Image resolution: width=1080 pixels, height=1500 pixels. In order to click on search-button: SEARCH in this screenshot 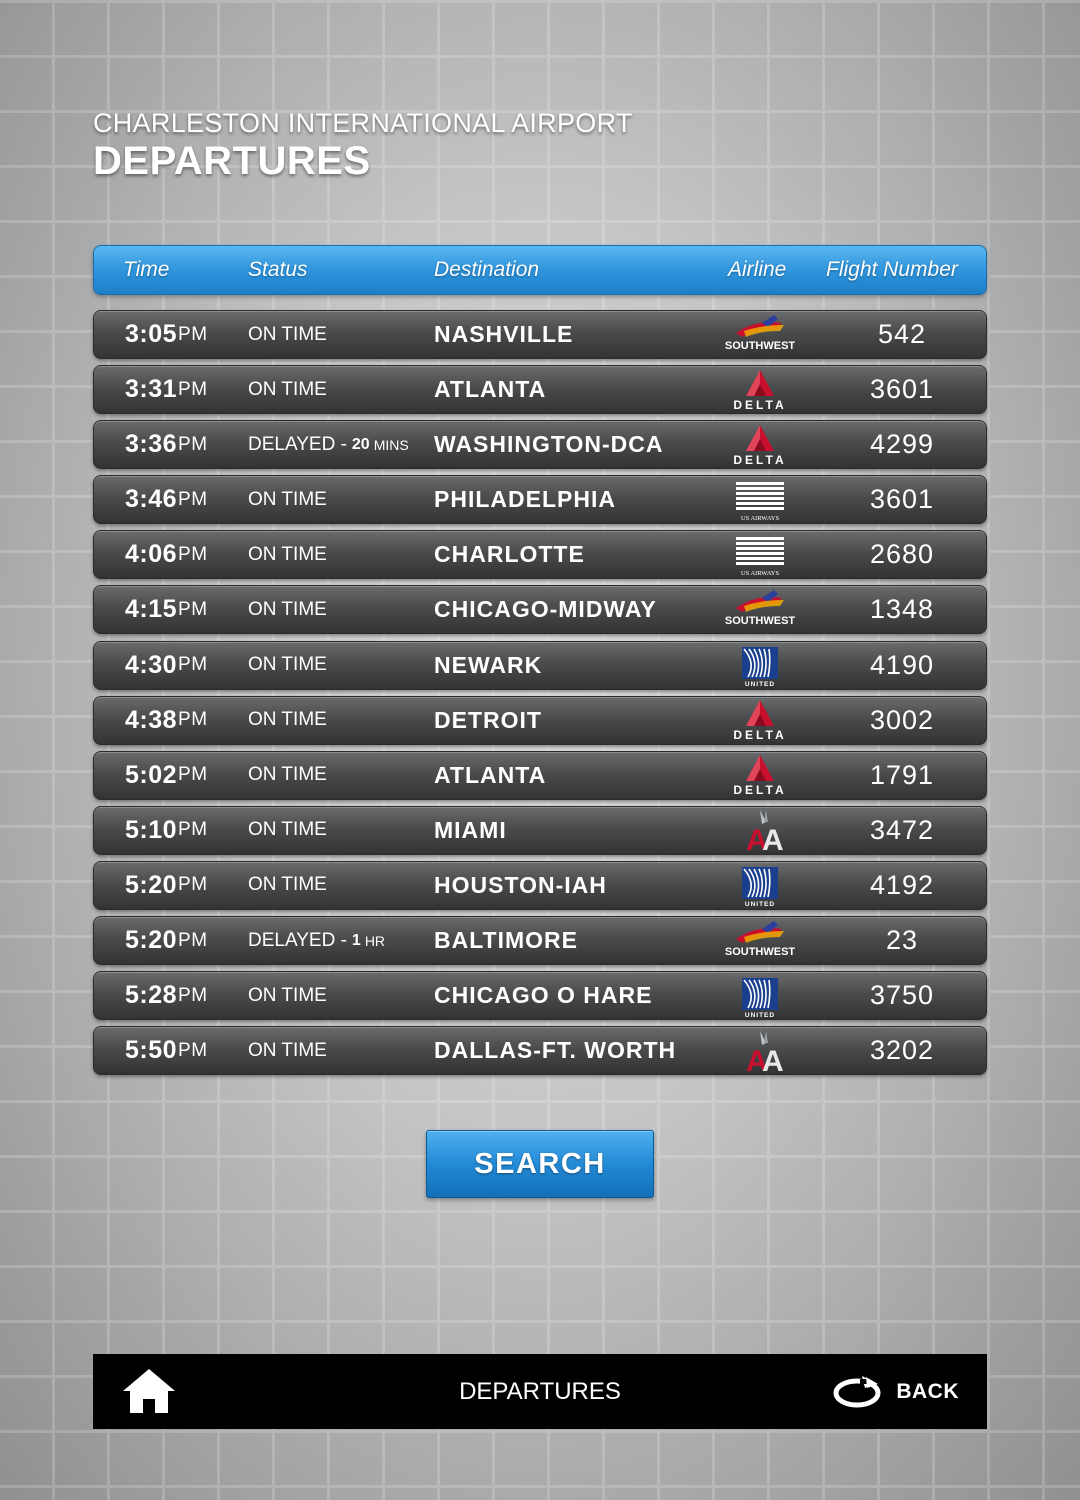, I will do `click(540, 1164)`.